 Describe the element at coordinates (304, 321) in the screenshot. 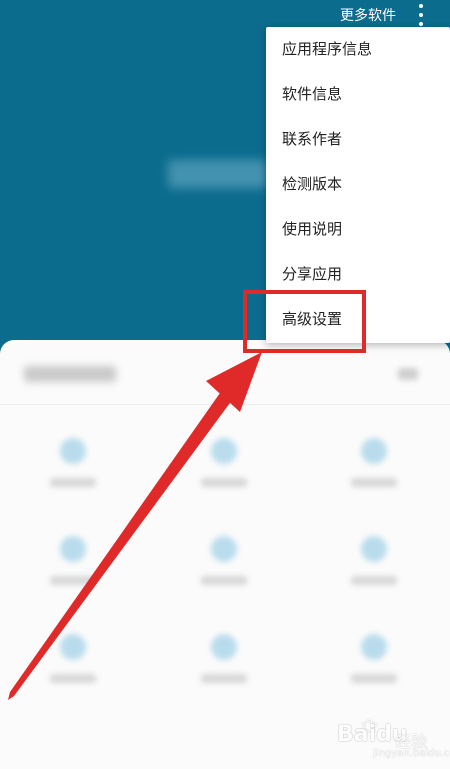

I see `annotation-highlight-box` at that location.